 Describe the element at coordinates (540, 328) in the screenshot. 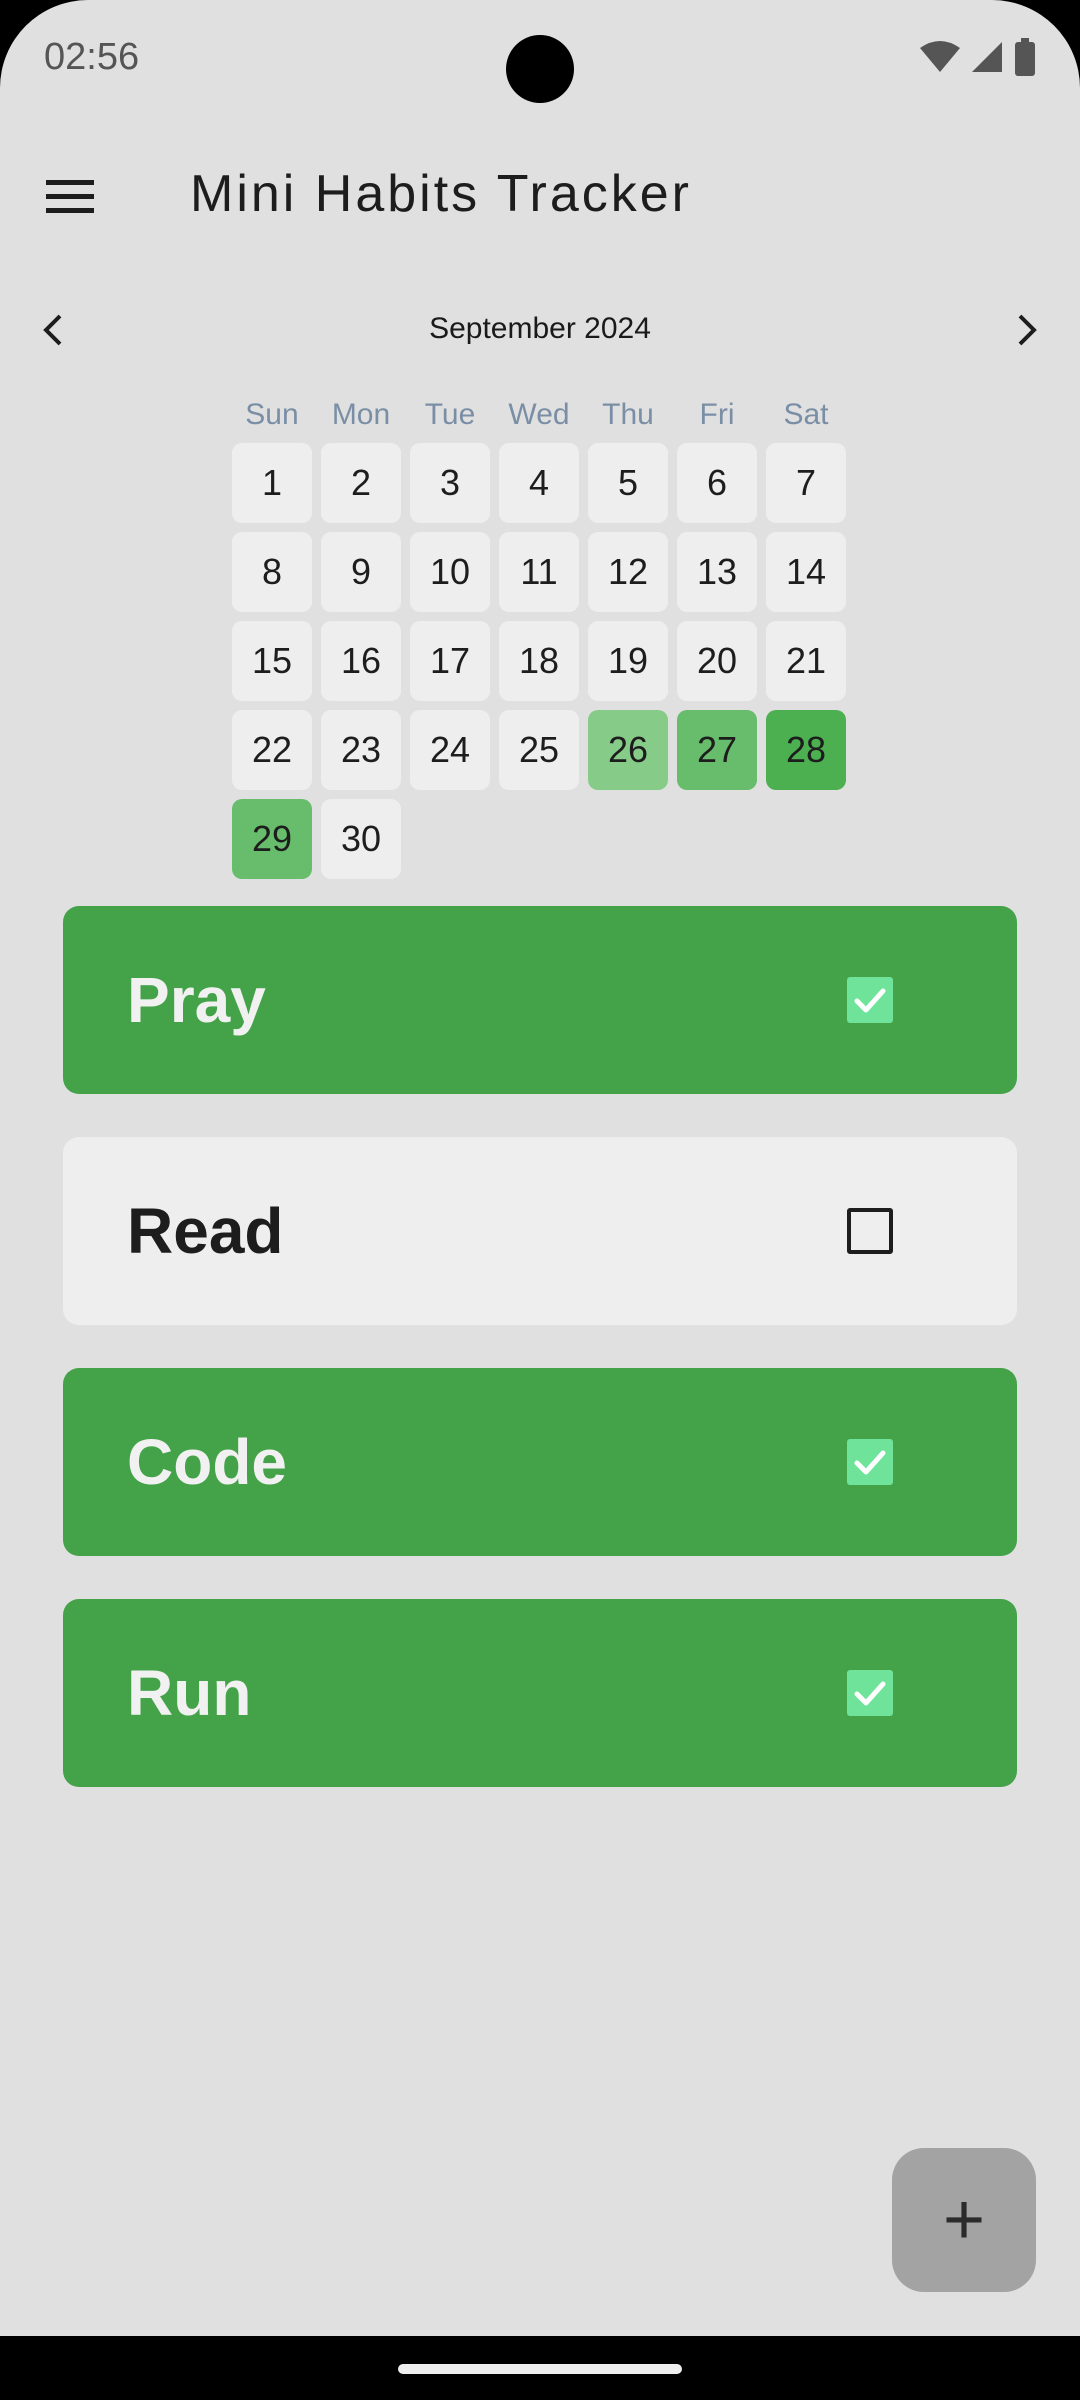

I see `month-title: September 2024` at that location.